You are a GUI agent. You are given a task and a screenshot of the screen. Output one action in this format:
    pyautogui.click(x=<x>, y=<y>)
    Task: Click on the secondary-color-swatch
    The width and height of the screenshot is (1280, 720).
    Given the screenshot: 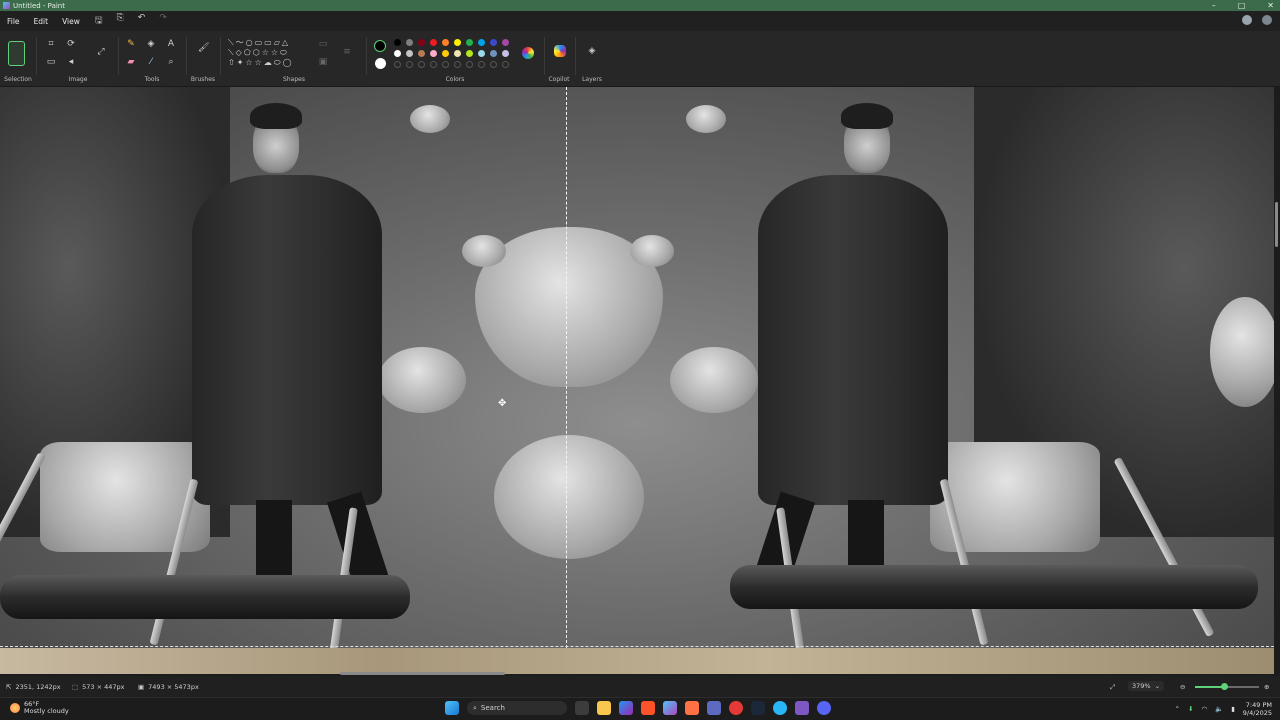 What is the action you would take?
    pyautogui.click(x=380, y=63)
    